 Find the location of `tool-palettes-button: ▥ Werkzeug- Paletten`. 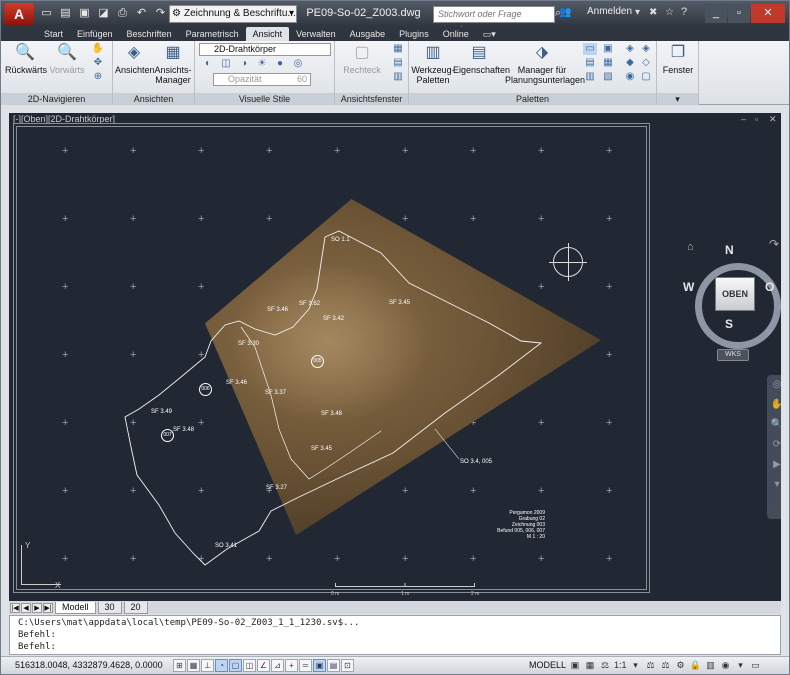

tool-palettes-button: ▥ Werkzeug- Paletten is located at coordinates (433, 64).